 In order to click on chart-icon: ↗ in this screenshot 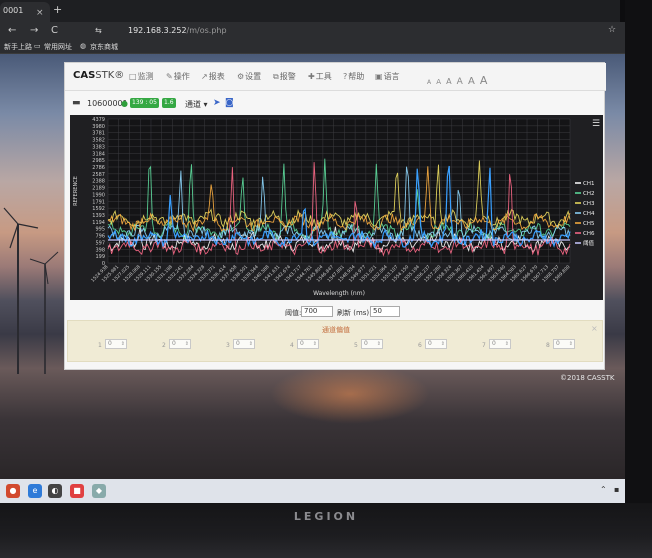, I will do `click(204, 76)`.